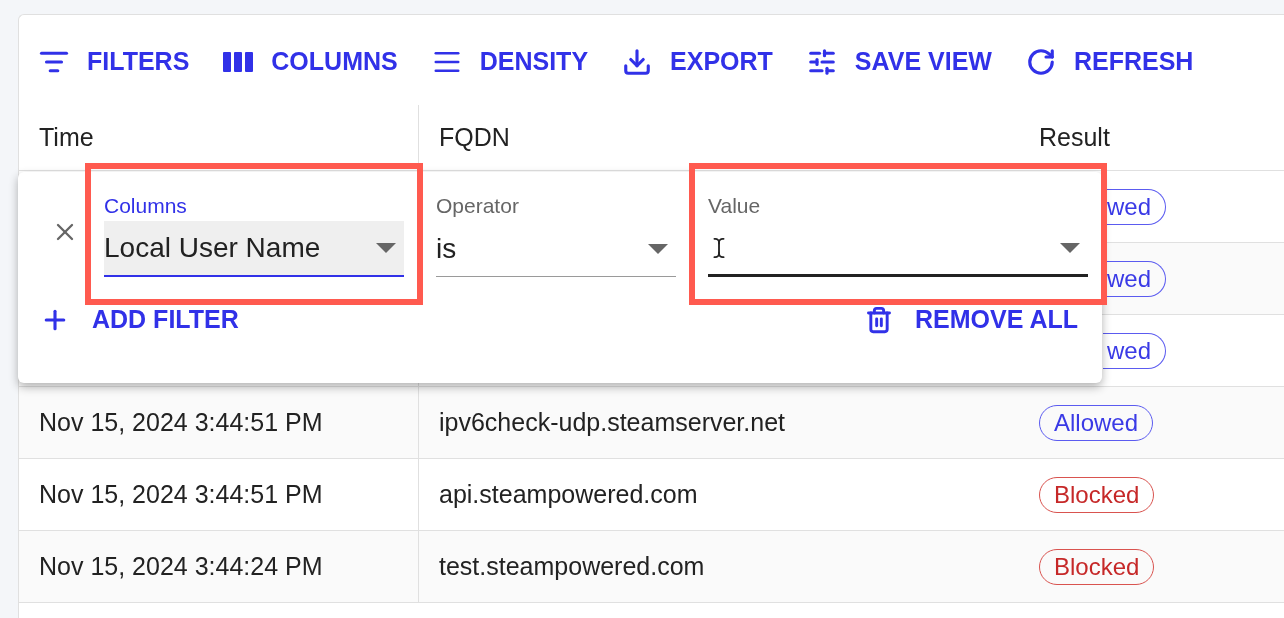 The image size is (1284, 618). What do you see at coordinates (510, 62) in the screenshot?
I see `toolbar-button: DENSITY` at bounding box center [510, 62].